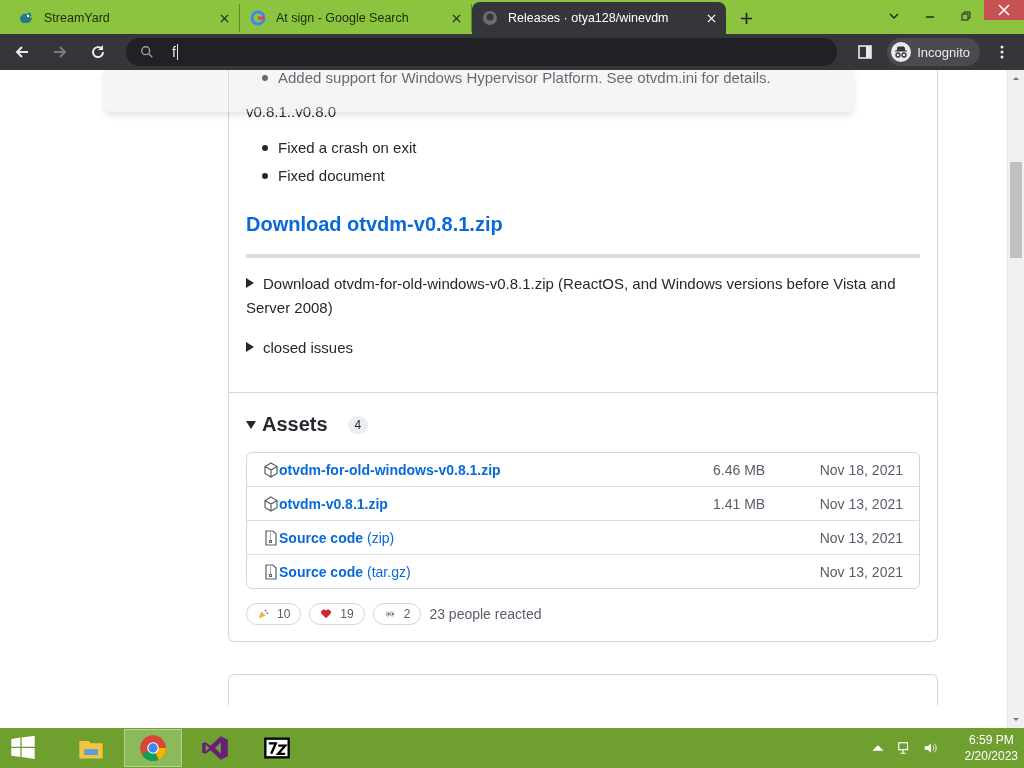  What do you see at coordinates (331, 176) in the screenshot?
I see `list-item: Fixed document` at bounding box center [331, 176].